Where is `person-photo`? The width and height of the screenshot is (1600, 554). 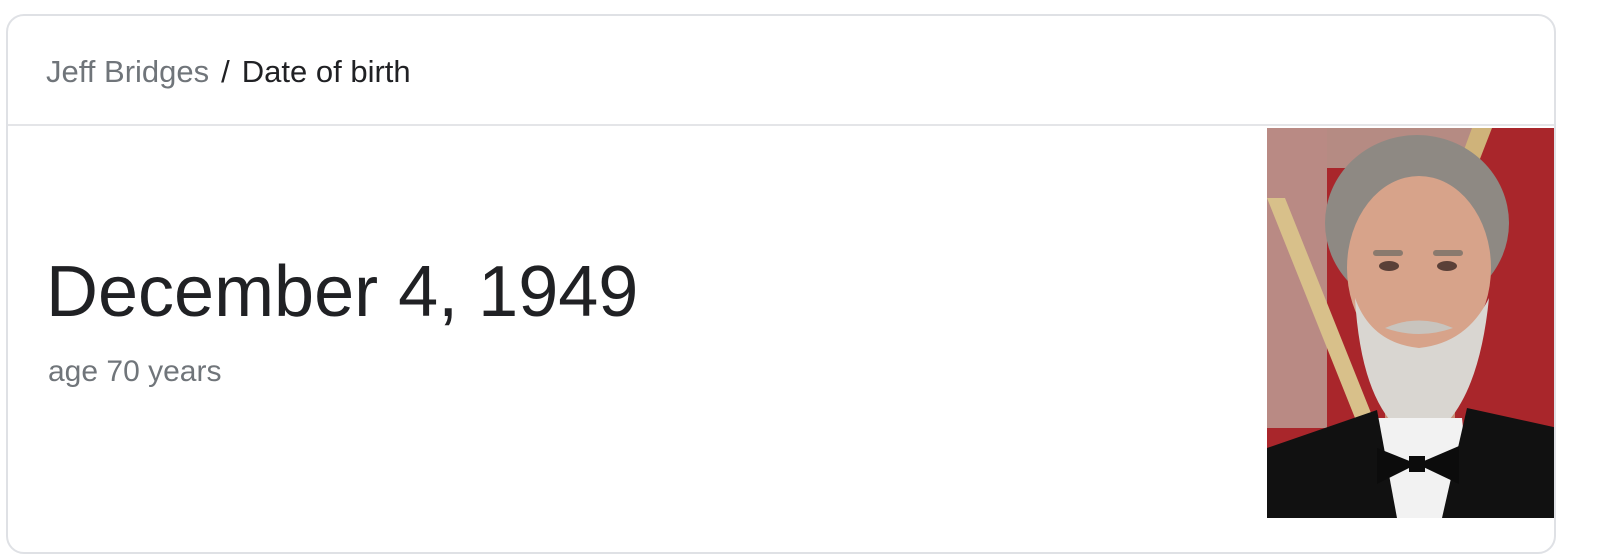 person-photo is located at coordinates (1410, 323).